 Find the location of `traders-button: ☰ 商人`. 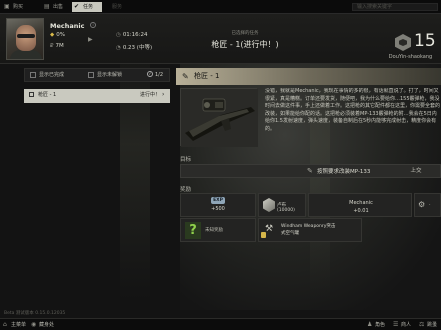

traders-button: ☰ 商人 is located at coordinates (401, 325).